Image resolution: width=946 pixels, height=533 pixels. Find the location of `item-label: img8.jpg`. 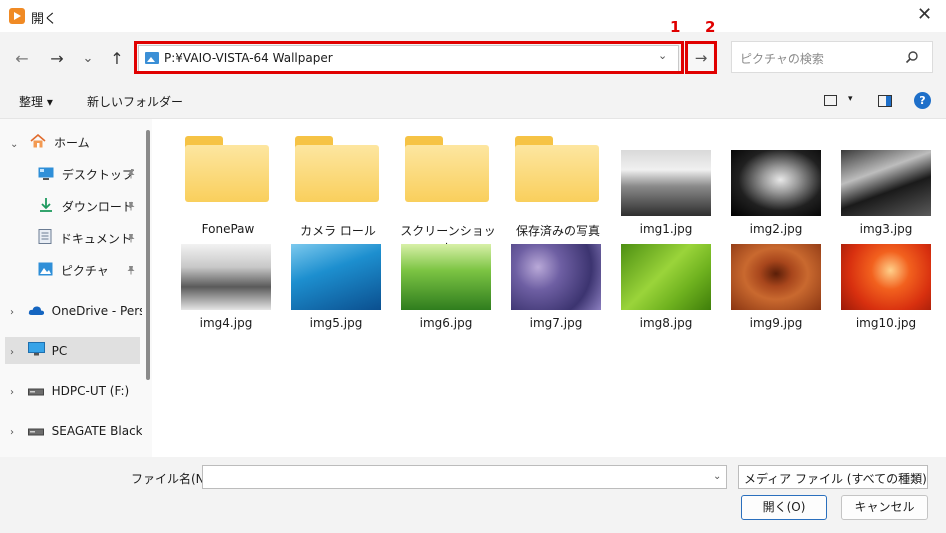

item-label: img8.jpg is located at coordinates (666, 323).